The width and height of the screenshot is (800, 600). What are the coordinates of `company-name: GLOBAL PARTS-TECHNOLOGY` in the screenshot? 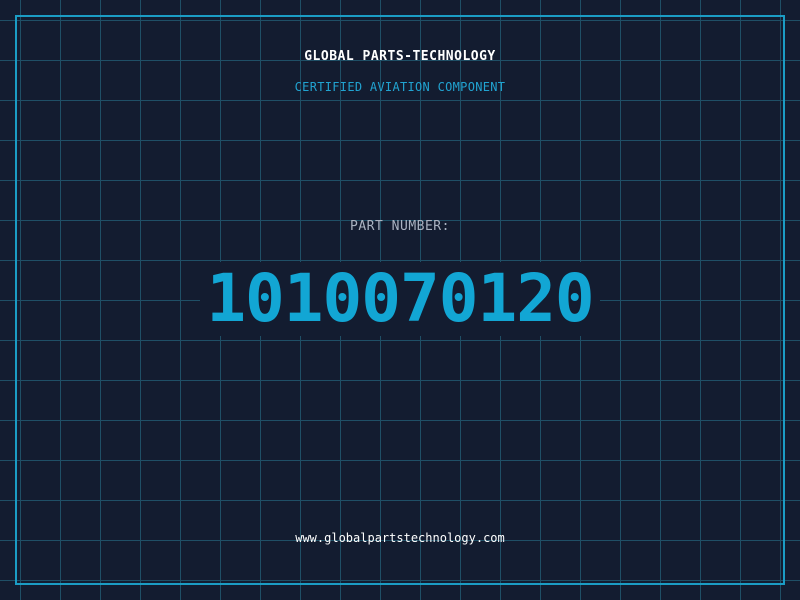 It's located at (400, 56).